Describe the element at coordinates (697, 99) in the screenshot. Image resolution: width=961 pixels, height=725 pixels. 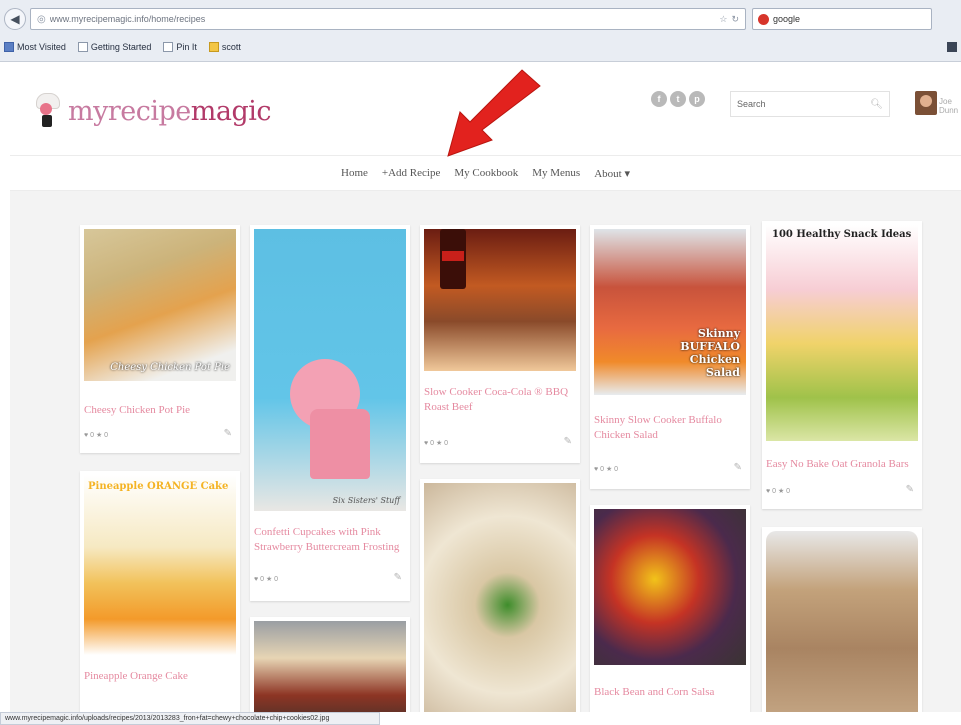
I see `pinterest-icon: p` at that location.